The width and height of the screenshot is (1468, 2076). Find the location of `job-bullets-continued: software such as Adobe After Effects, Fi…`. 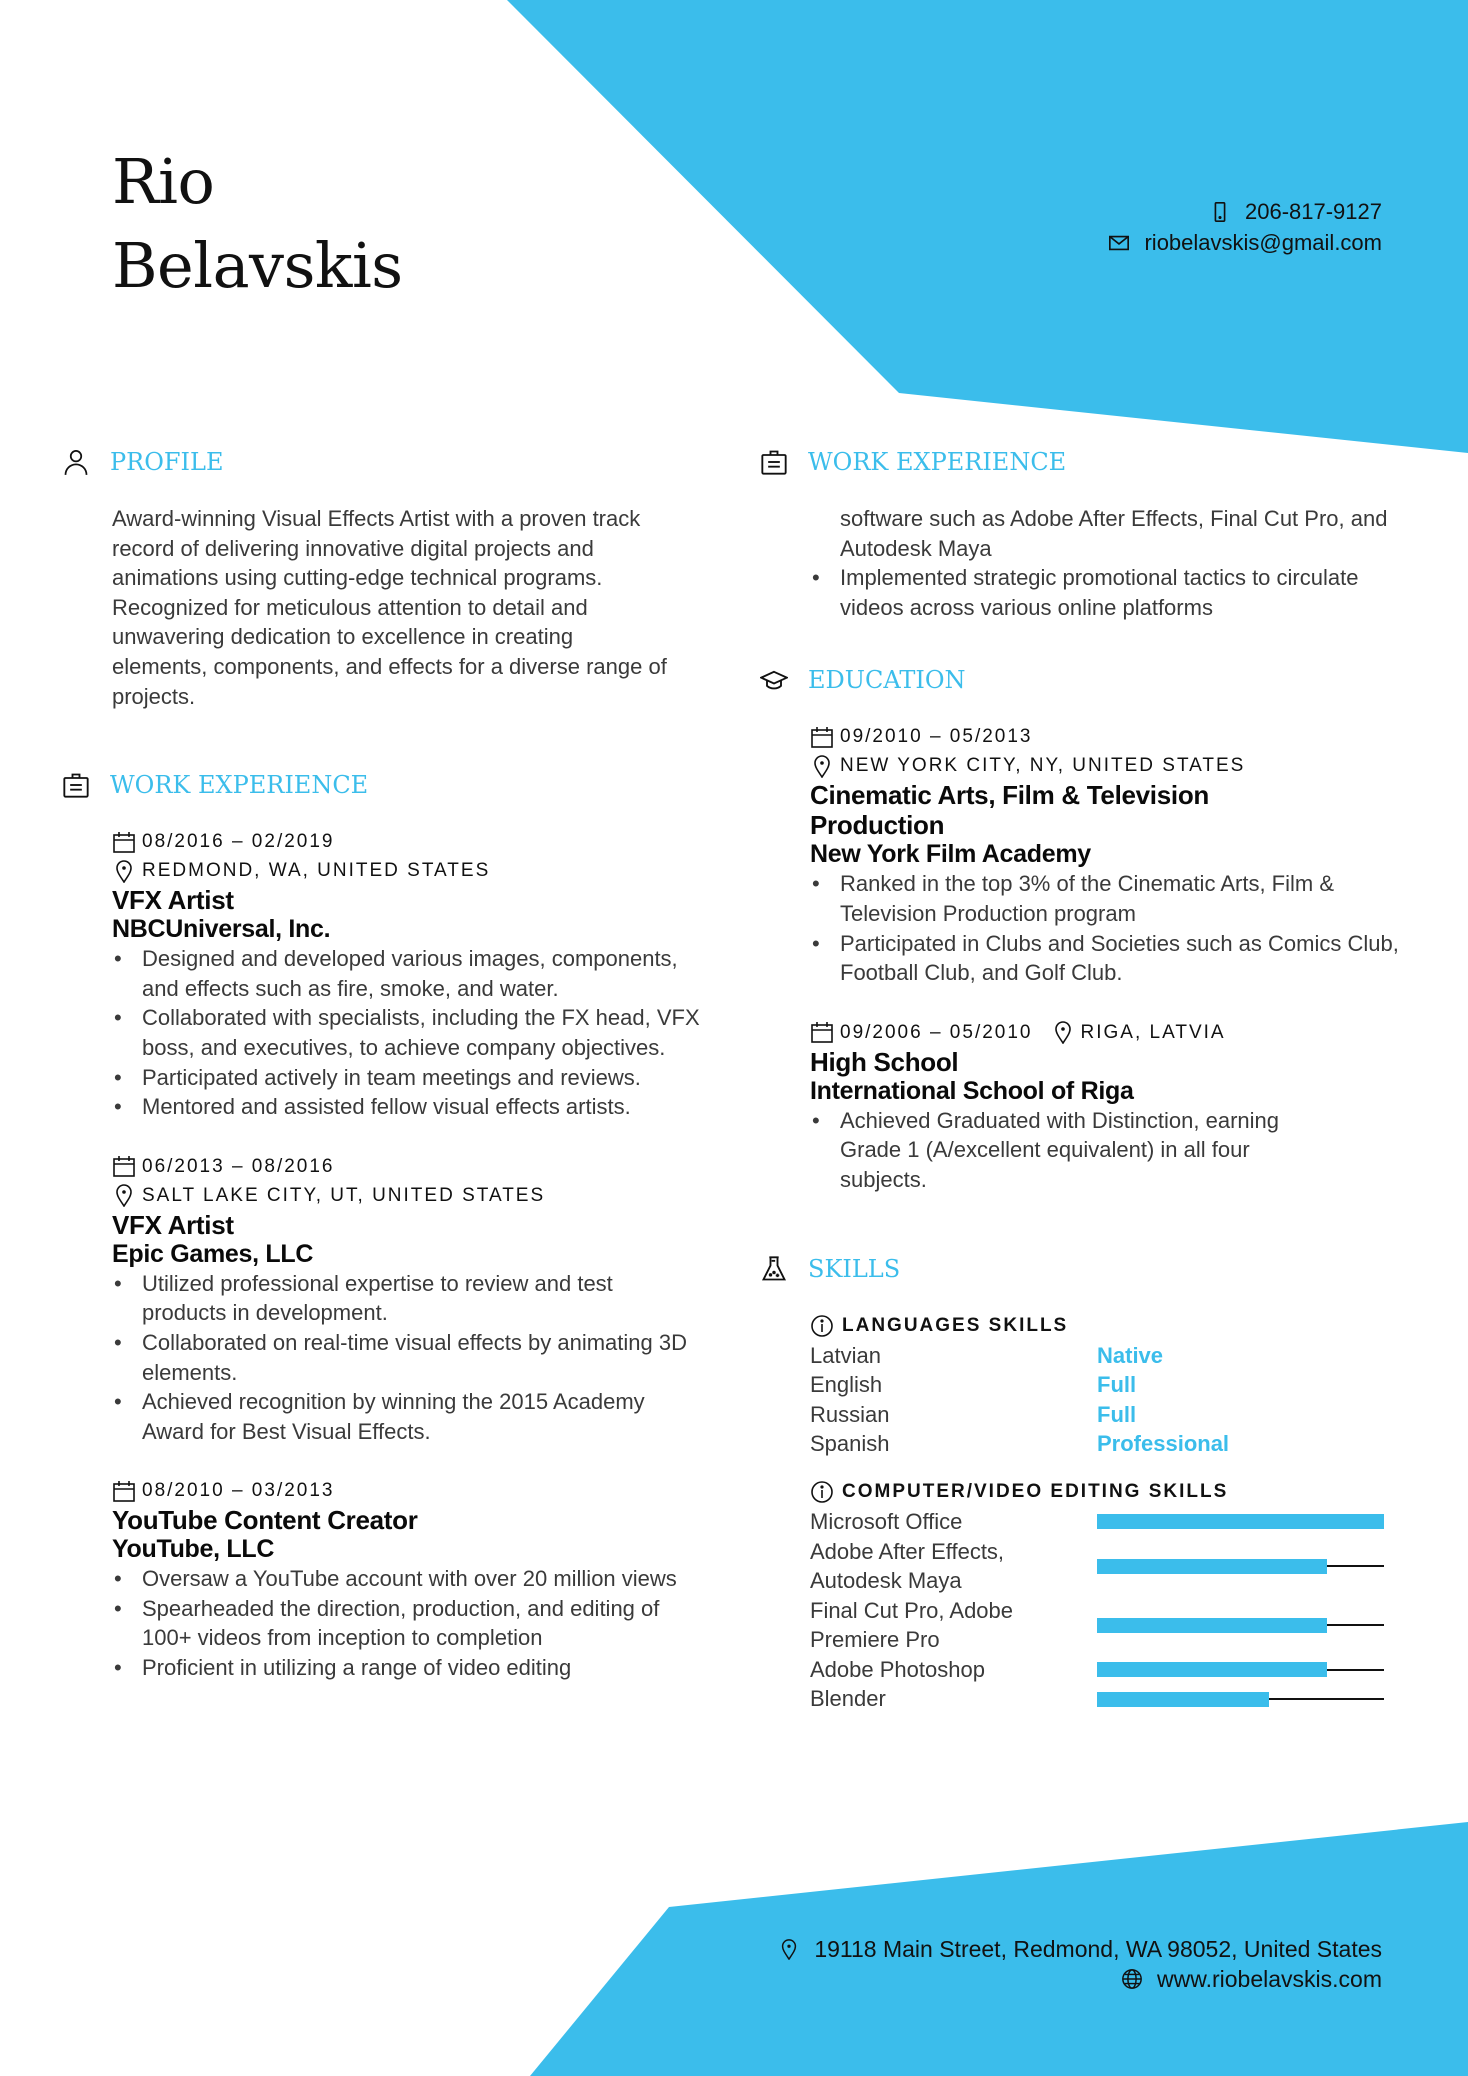

job-bullets-continued: software such as Adobe After Effects, Fi… is located at coordinates (1105, 563).